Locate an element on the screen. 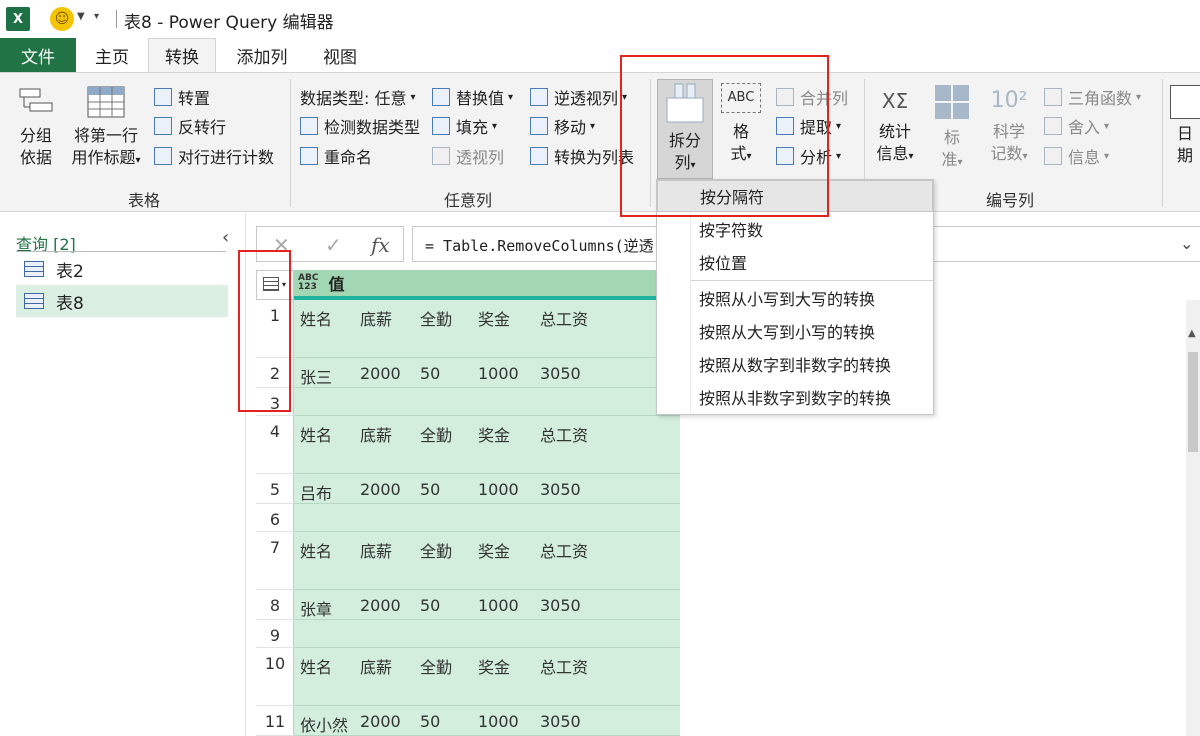  rounding-button: 舍入 ▾ is located at coordinates (1076, 126).